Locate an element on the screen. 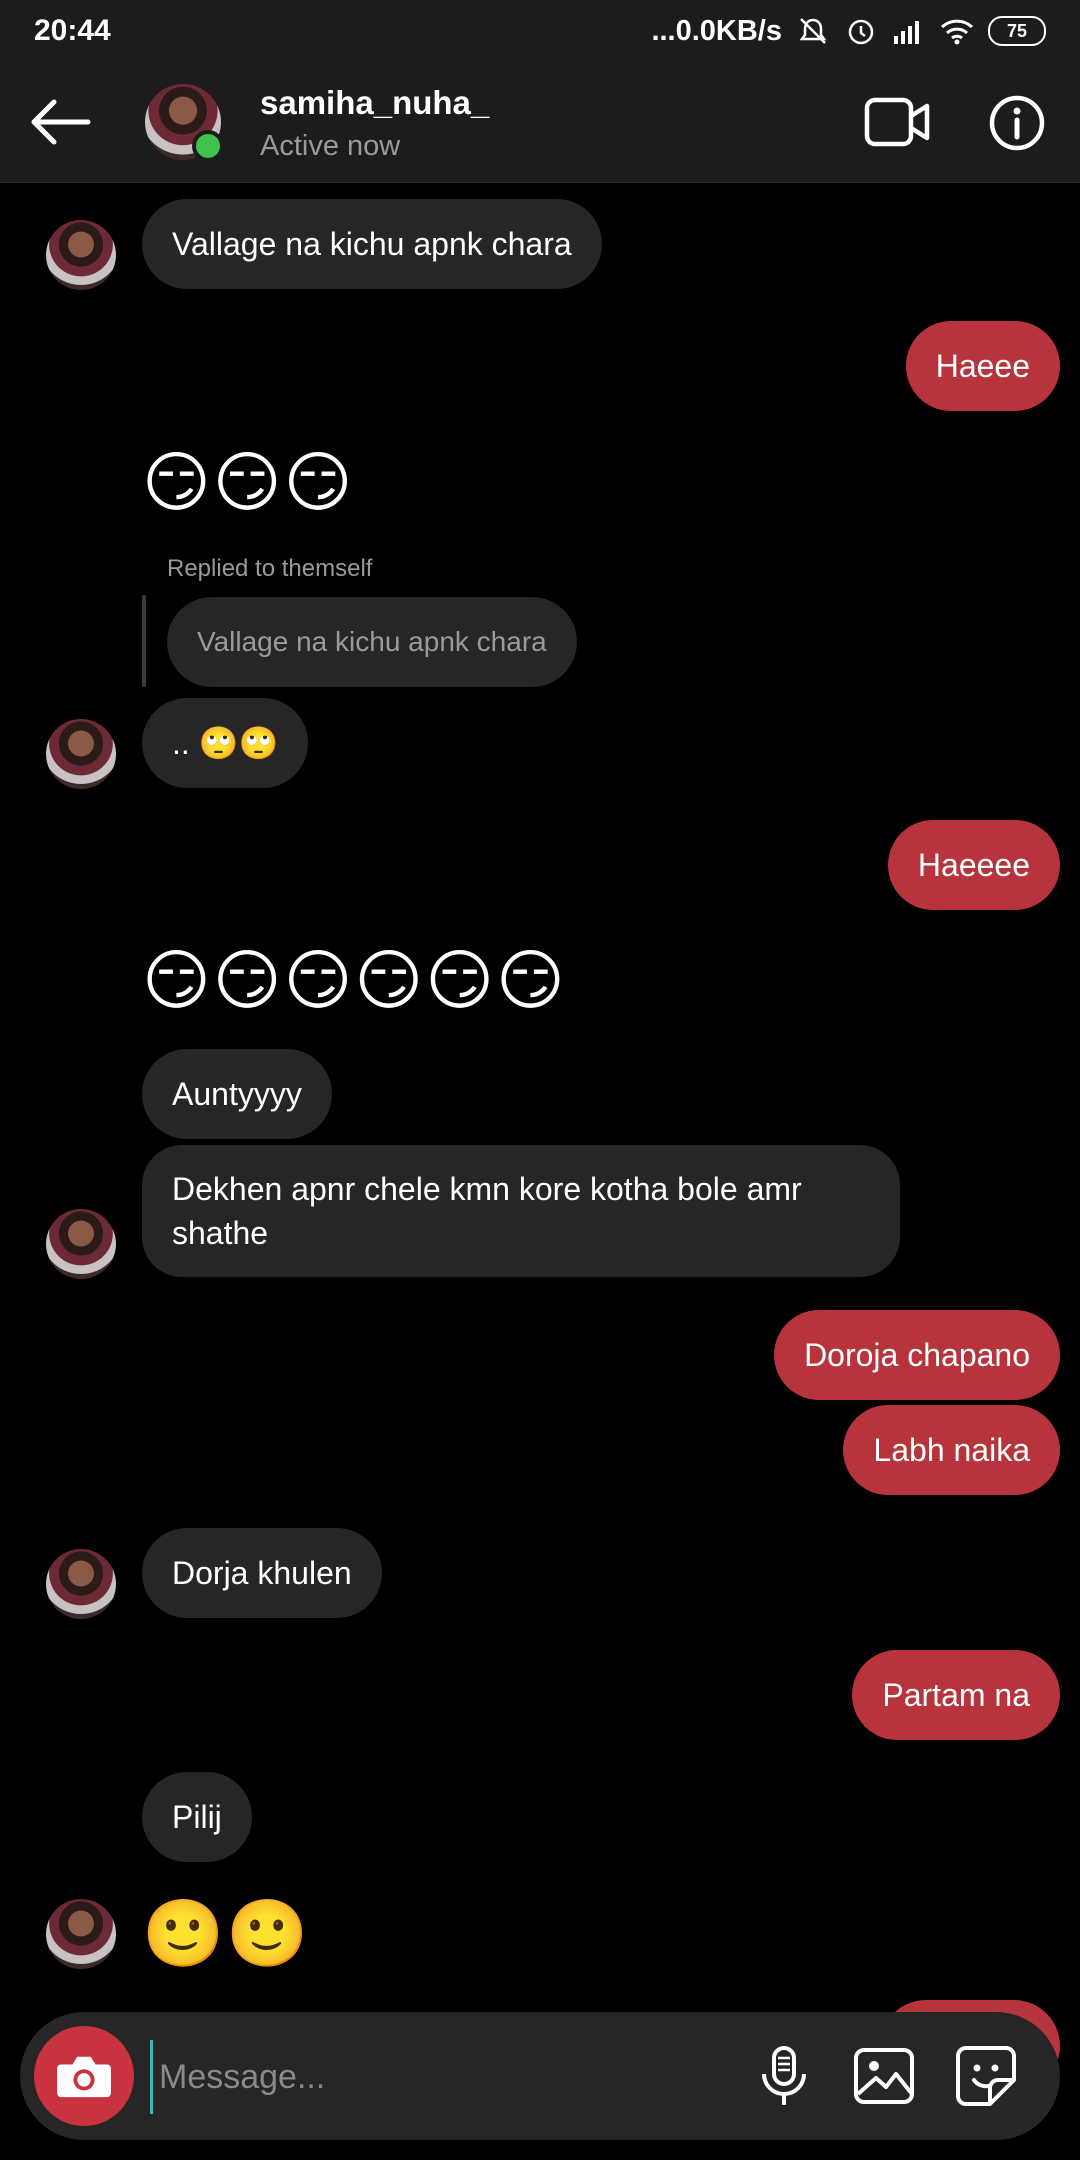  message-composer is located at coordinates (540, 2076).